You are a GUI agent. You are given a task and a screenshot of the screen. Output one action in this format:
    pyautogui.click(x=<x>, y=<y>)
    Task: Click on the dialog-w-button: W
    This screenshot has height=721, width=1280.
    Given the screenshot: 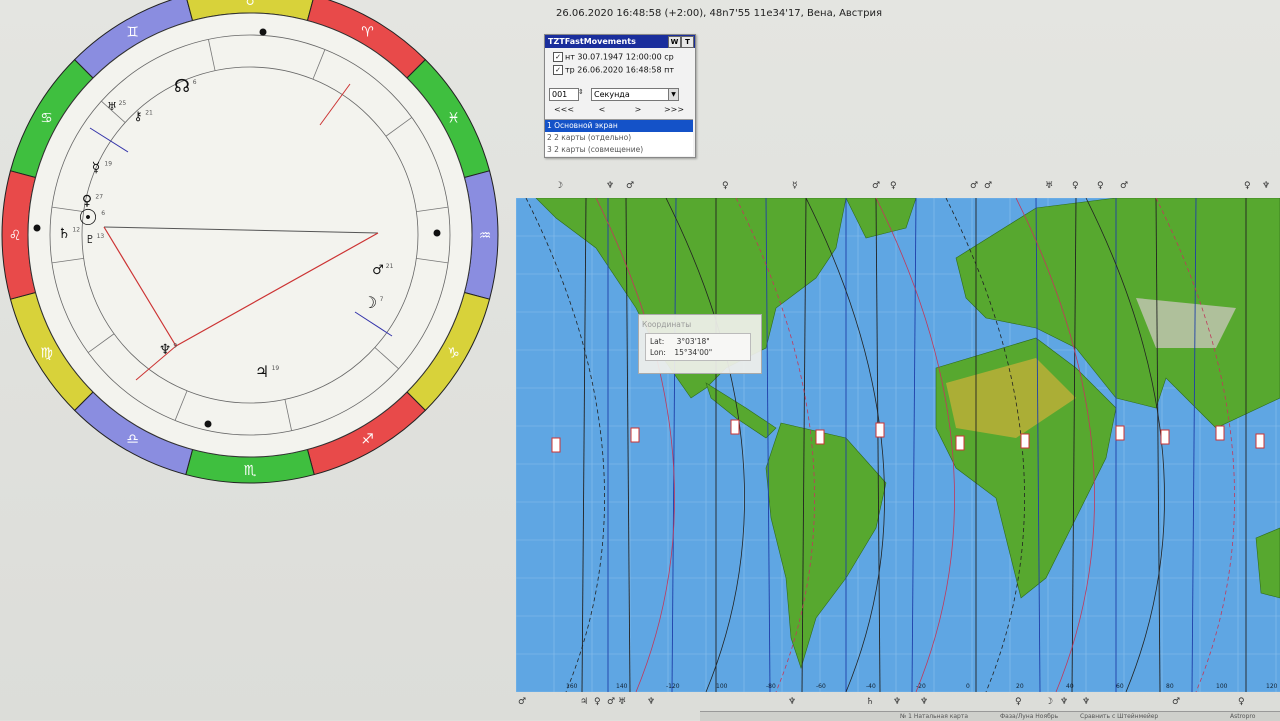 What is the action you would take?
    pyautogui.click(x=674, y=42)
    